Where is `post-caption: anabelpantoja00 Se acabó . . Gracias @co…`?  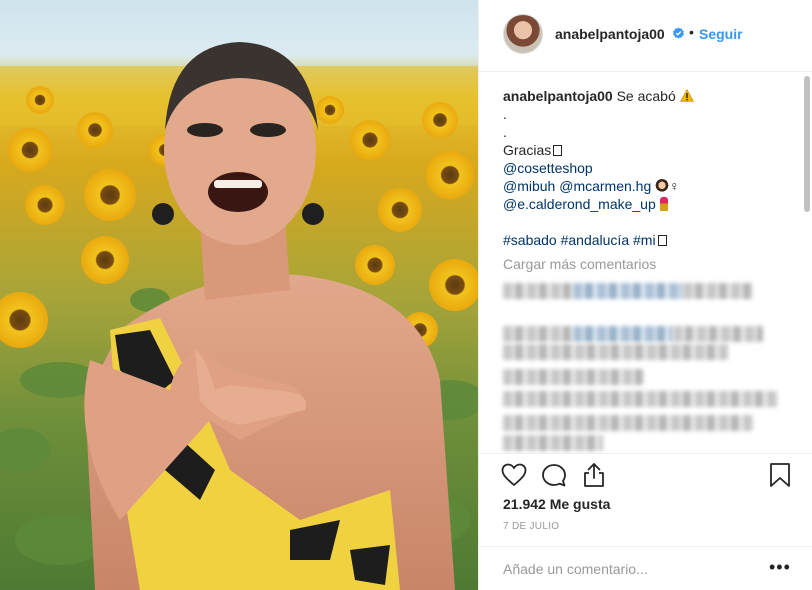
post-caption: anabelpantoja00 Se acabó . . Gracias @co… is located at coordinates (648, 168).